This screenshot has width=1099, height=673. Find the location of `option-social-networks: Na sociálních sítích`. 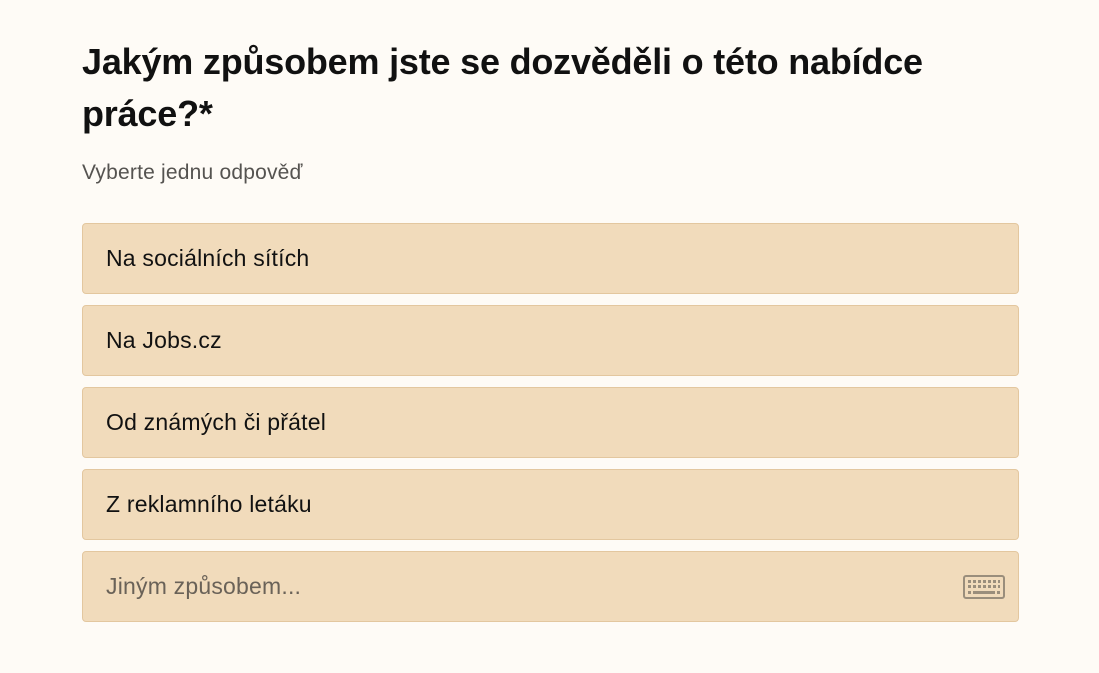

option-social-networks: Na sociálních sítích is located at coordinates (550, 258).